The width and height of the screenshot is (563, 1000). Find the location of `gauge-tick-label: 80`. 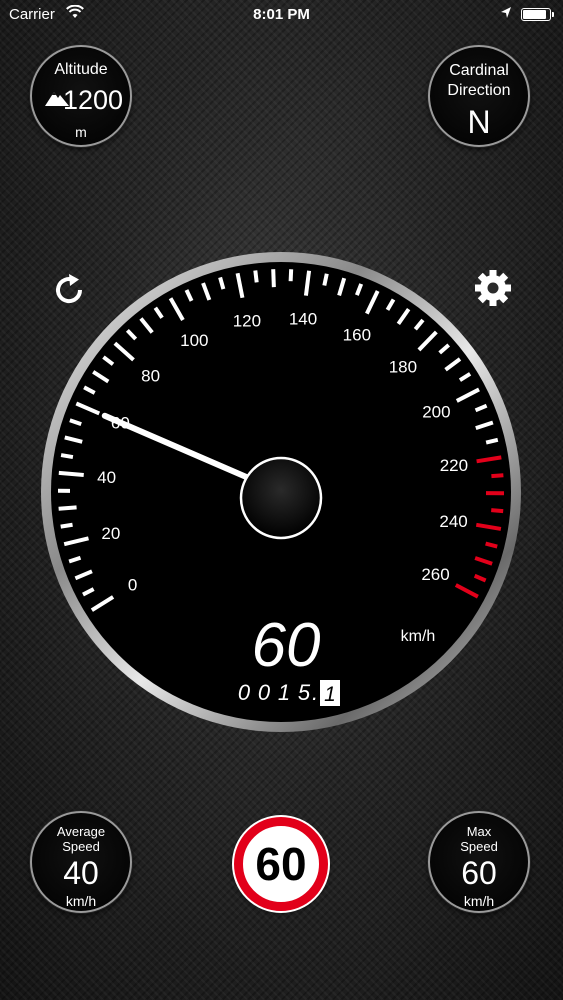

gauge-tick-label: 80 is located at coordinates (150, 375).